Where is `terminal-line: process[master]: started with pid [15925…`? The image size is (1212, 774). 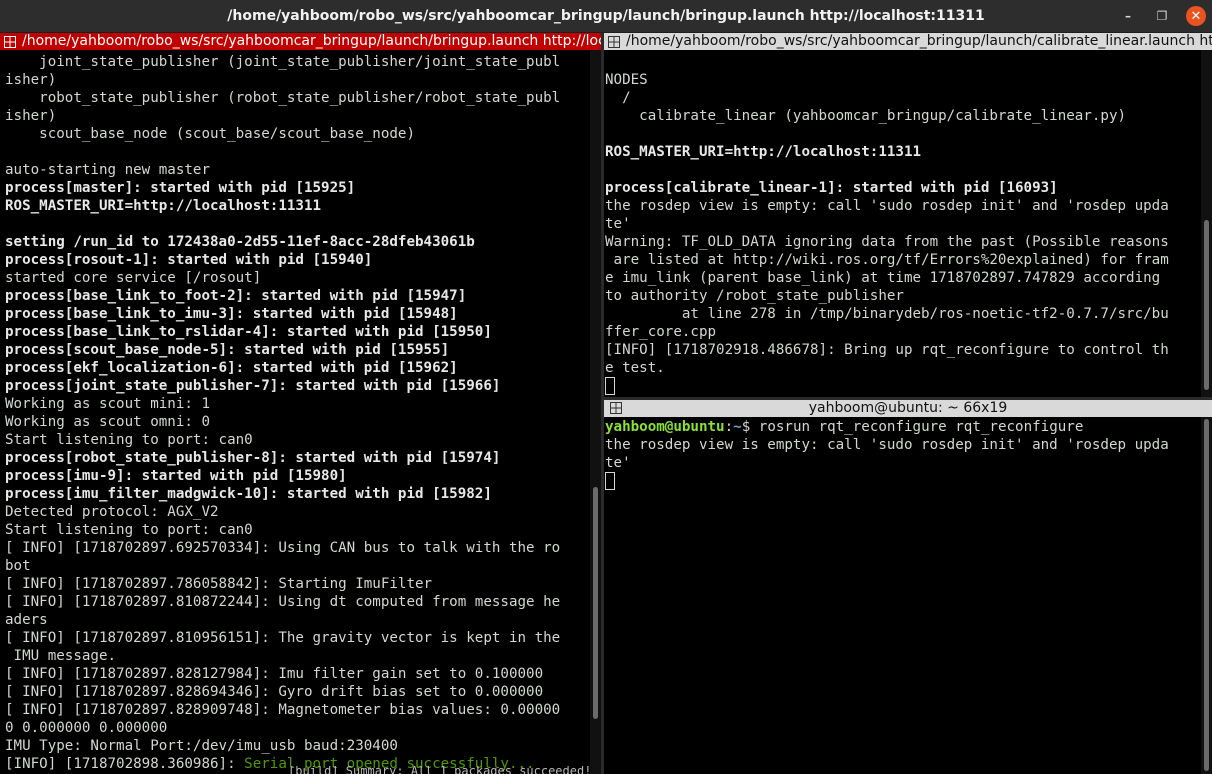 terminal-line: process[master]: started with pid [15925… is located at coordinates (180, 188).